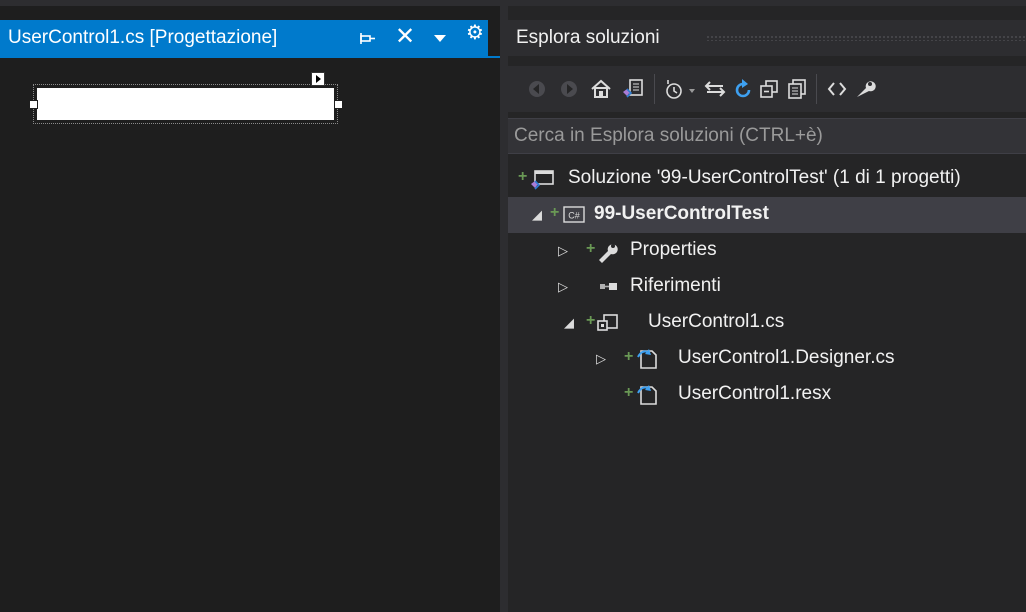 Image resolution: width=1026 pixels, height=612 pixels. What do you see at coordinates (755, 393) in the screenshot?
I see `tree-item-label: UserControl1.resx` at bounding box center [755, 393].